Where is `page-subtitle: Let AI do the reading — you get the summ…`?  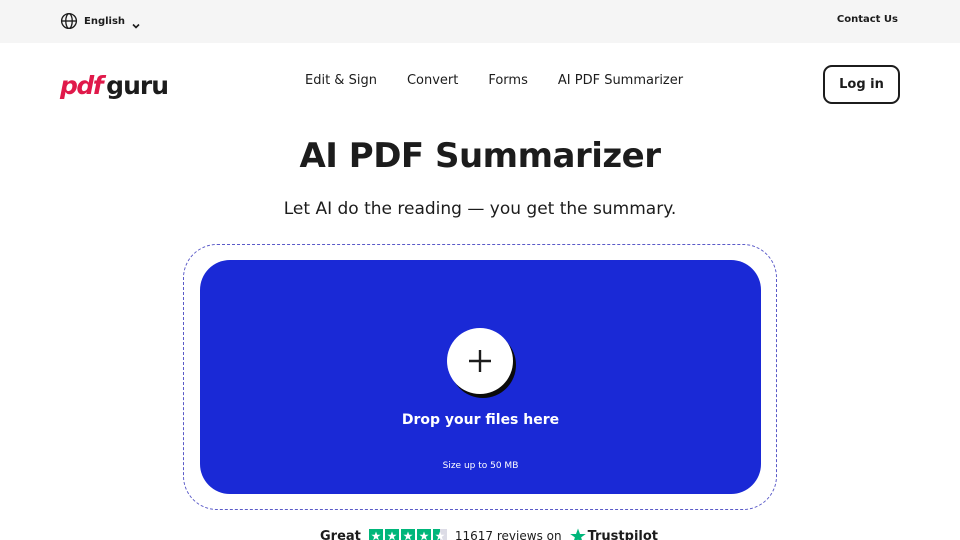
page-subtitle: Let AI do the reading — you get the summ… is located at coordinates (480, 209).